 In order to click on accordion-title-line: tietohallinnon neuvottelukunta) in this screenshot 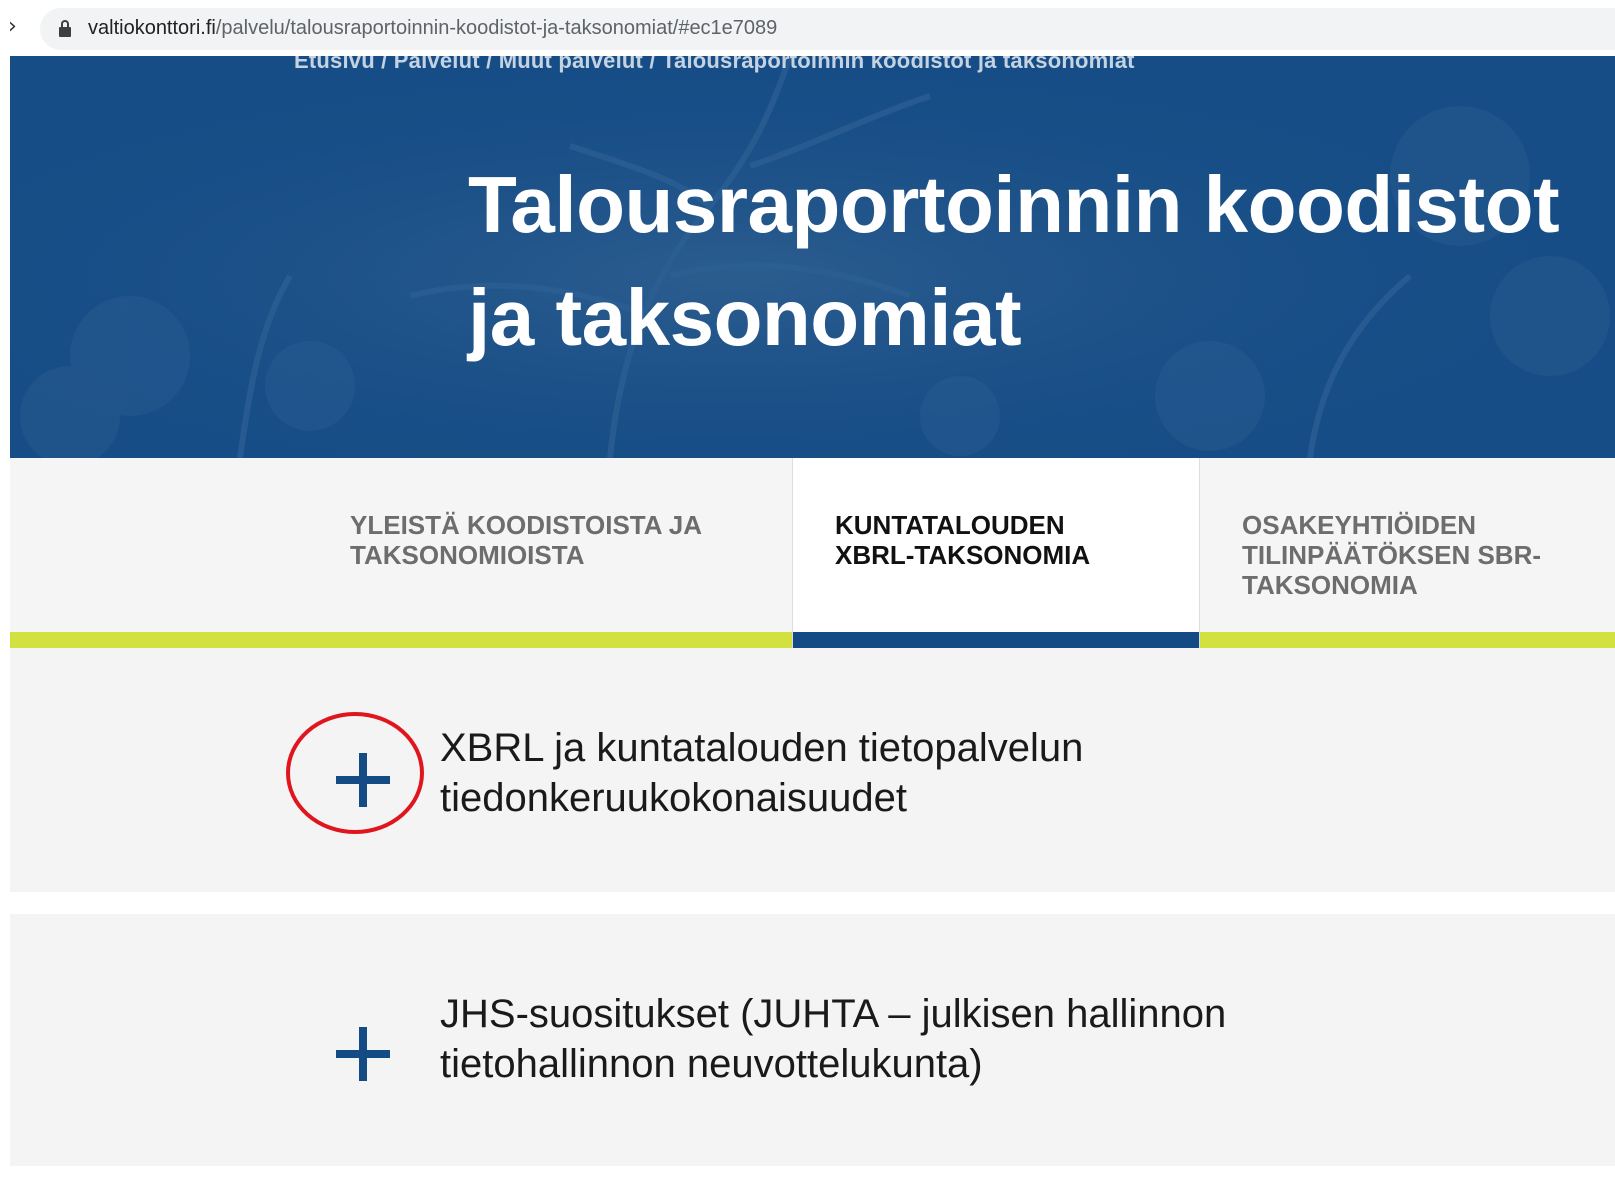, I will do `click(711, 1064)`.